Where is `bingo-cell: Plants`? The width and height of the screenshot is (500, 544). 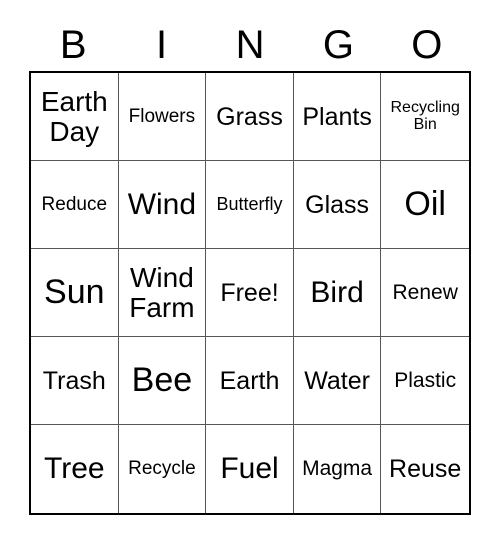
bingo-cell: Plants is located at coordinates (337, 117).